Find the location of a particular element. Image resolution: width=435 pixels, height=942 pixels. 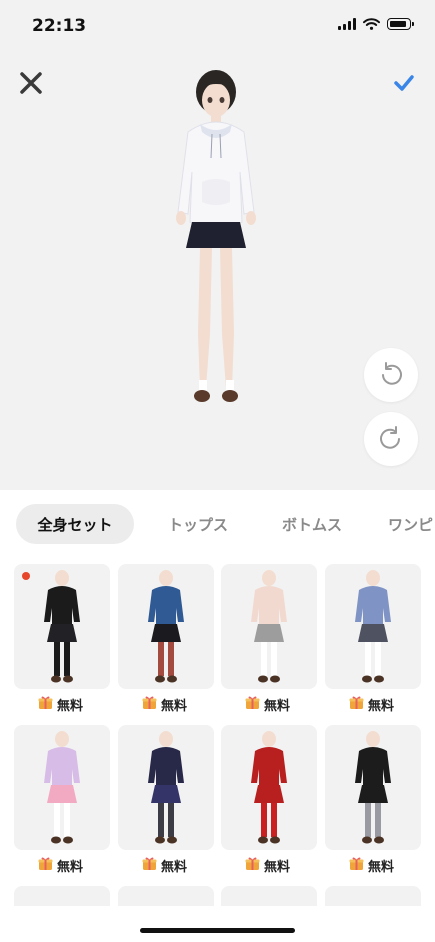

status-icons is located at coordinates (376, 24).